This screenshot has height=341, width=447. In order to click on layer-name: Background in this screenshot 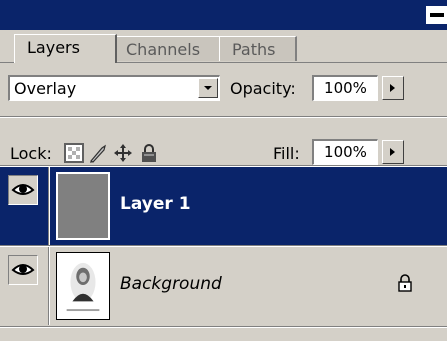, I will do `click(171, 284)`.